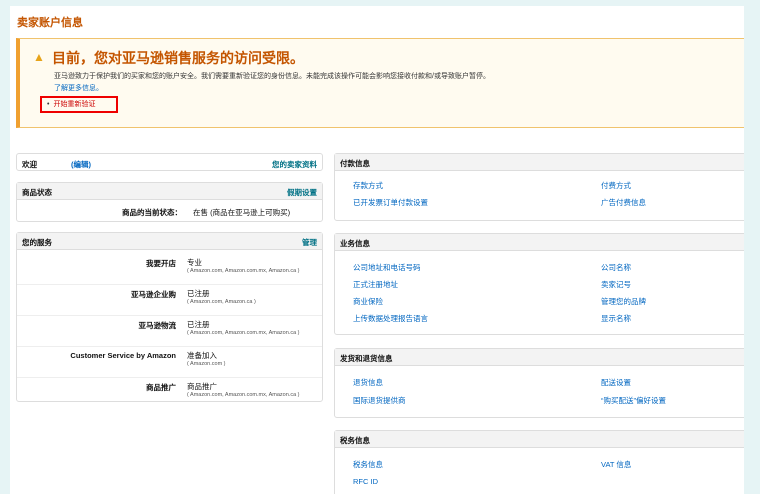 This screenshot has width=760, height=494. I want to click on service-status: 专业, so click(194, 262).